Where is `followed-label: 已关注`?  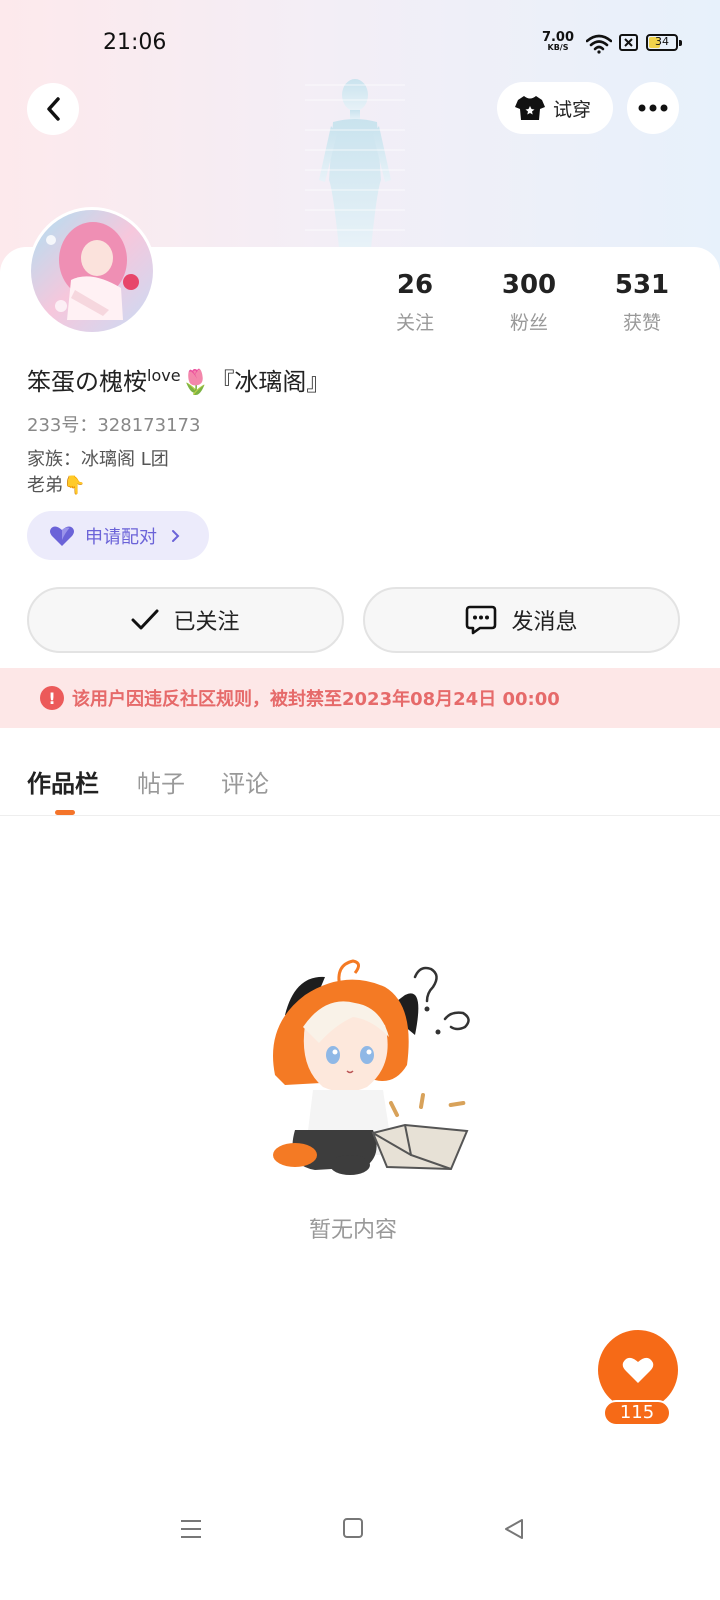
followed-label: 已关注 is located at coordinates (206, 622).